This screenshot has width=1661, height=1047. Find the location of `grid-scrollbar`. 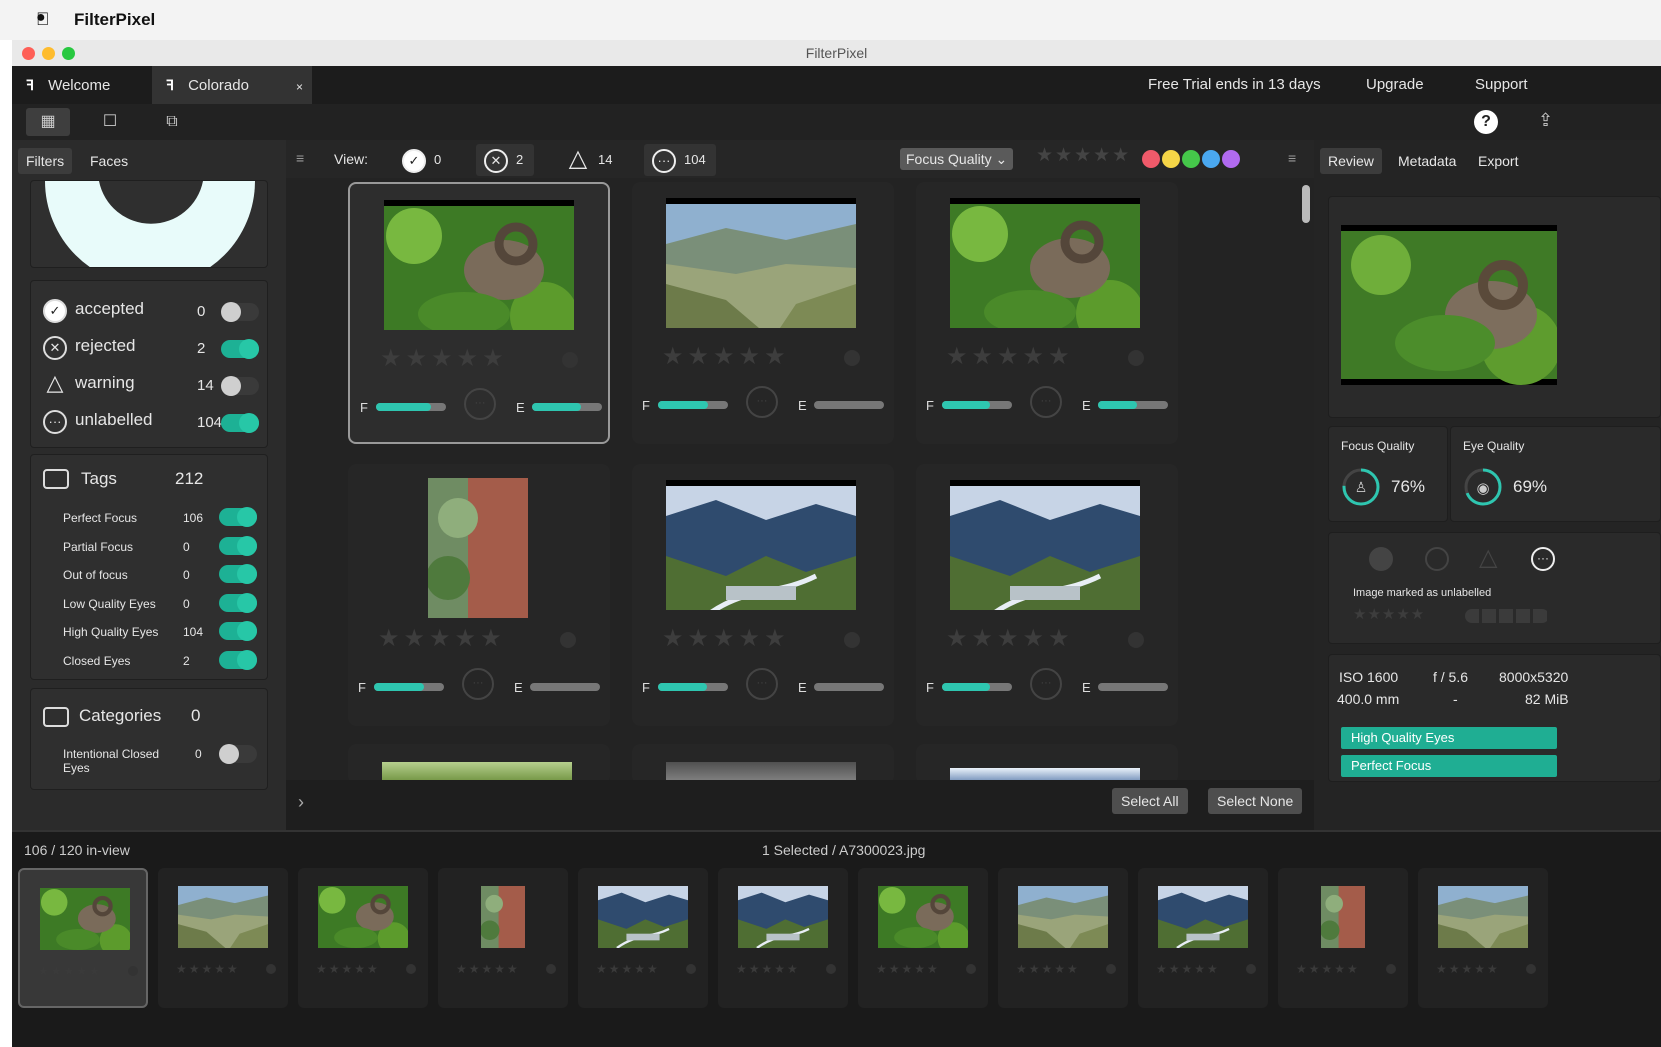

grid-scrollbar is located at coordinates (1306, 204).